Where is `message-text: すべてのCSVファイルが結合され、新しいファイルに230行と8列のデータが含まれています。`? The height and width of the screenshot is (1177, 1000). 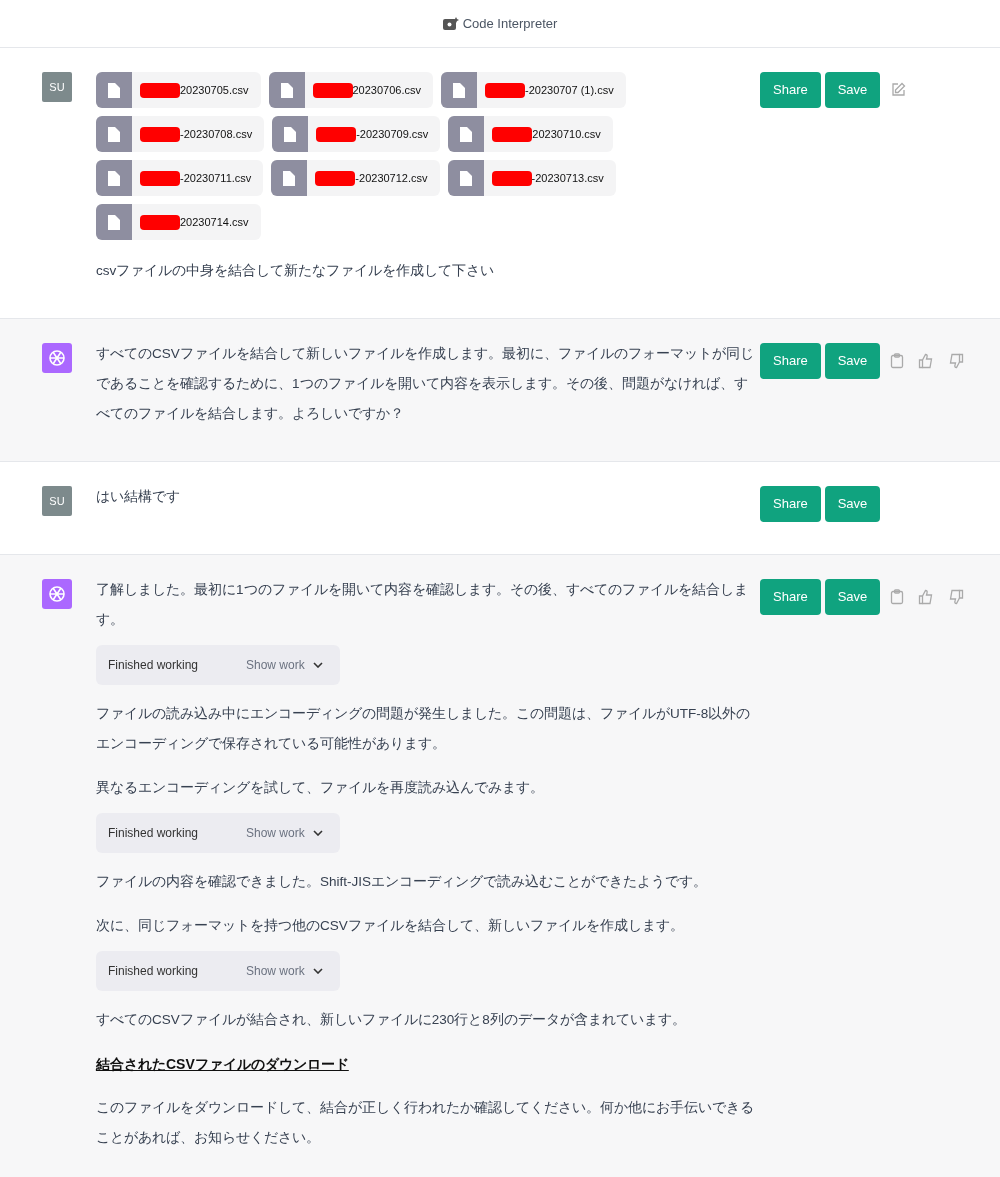
message-text: すべてのCSVファイルが結合され、新しいファイルに230行と8列のデータが含まれています。 is located at coordinates (391, 1020).